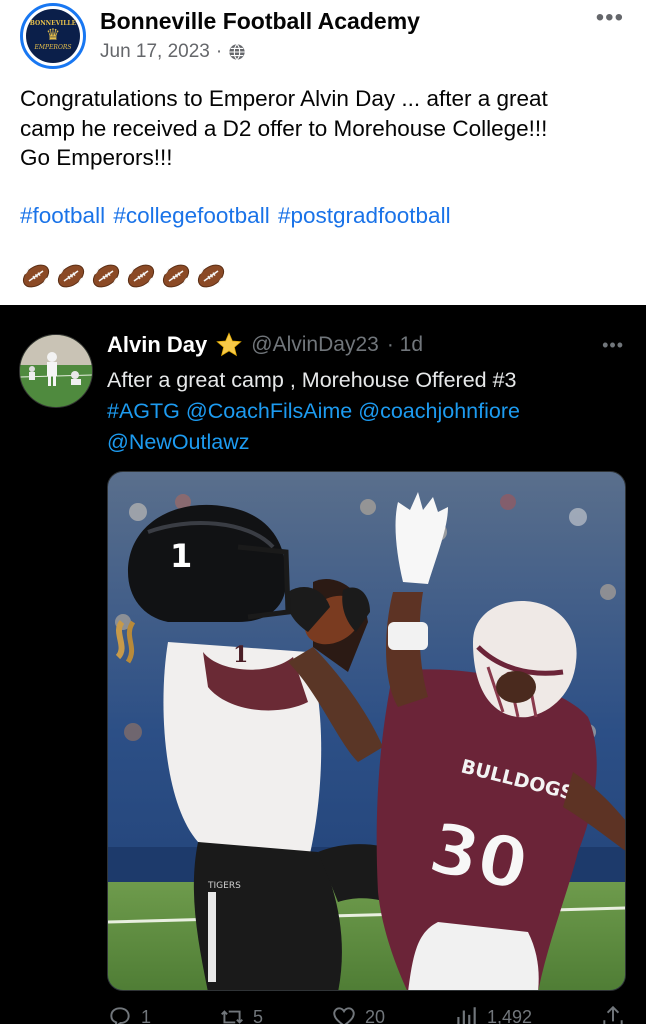 The width and height of the screenshot is (646, 1024). I want to click on logo-bottom-text: EMPERORS, so click(53, 47).